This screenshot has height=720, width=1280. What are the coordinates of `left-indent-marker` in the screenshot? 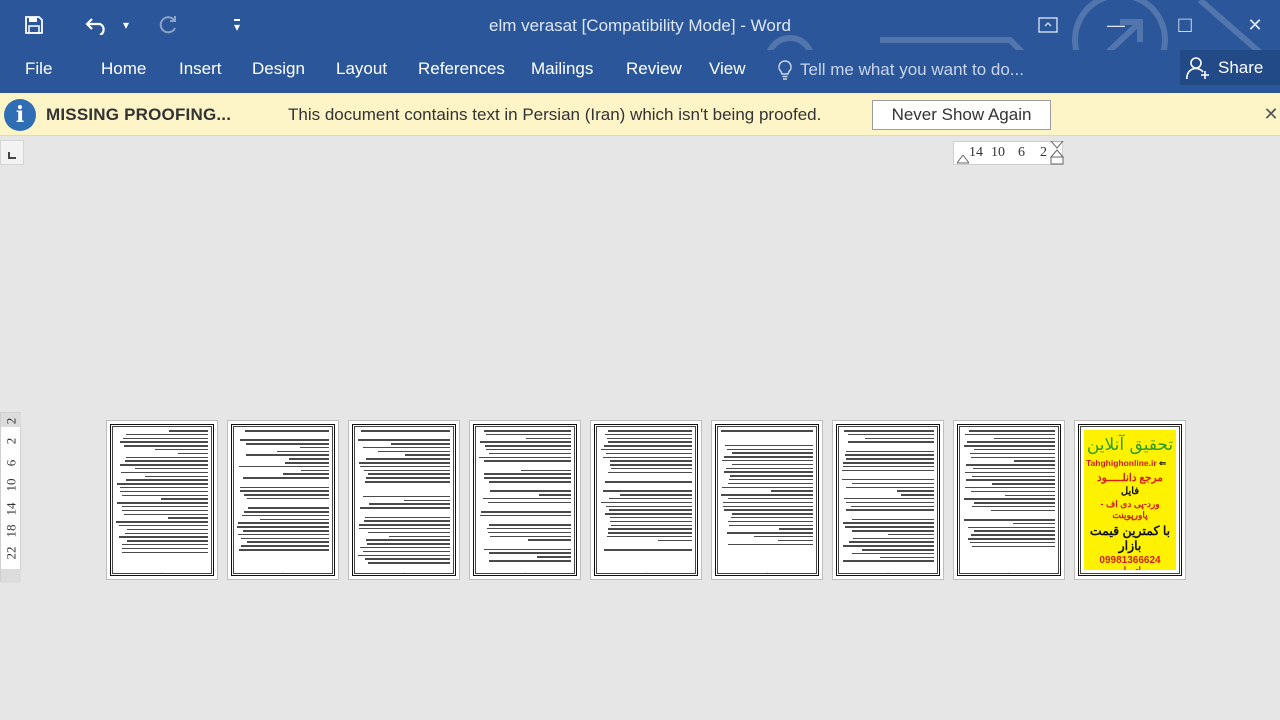 It's located at (963, 160).